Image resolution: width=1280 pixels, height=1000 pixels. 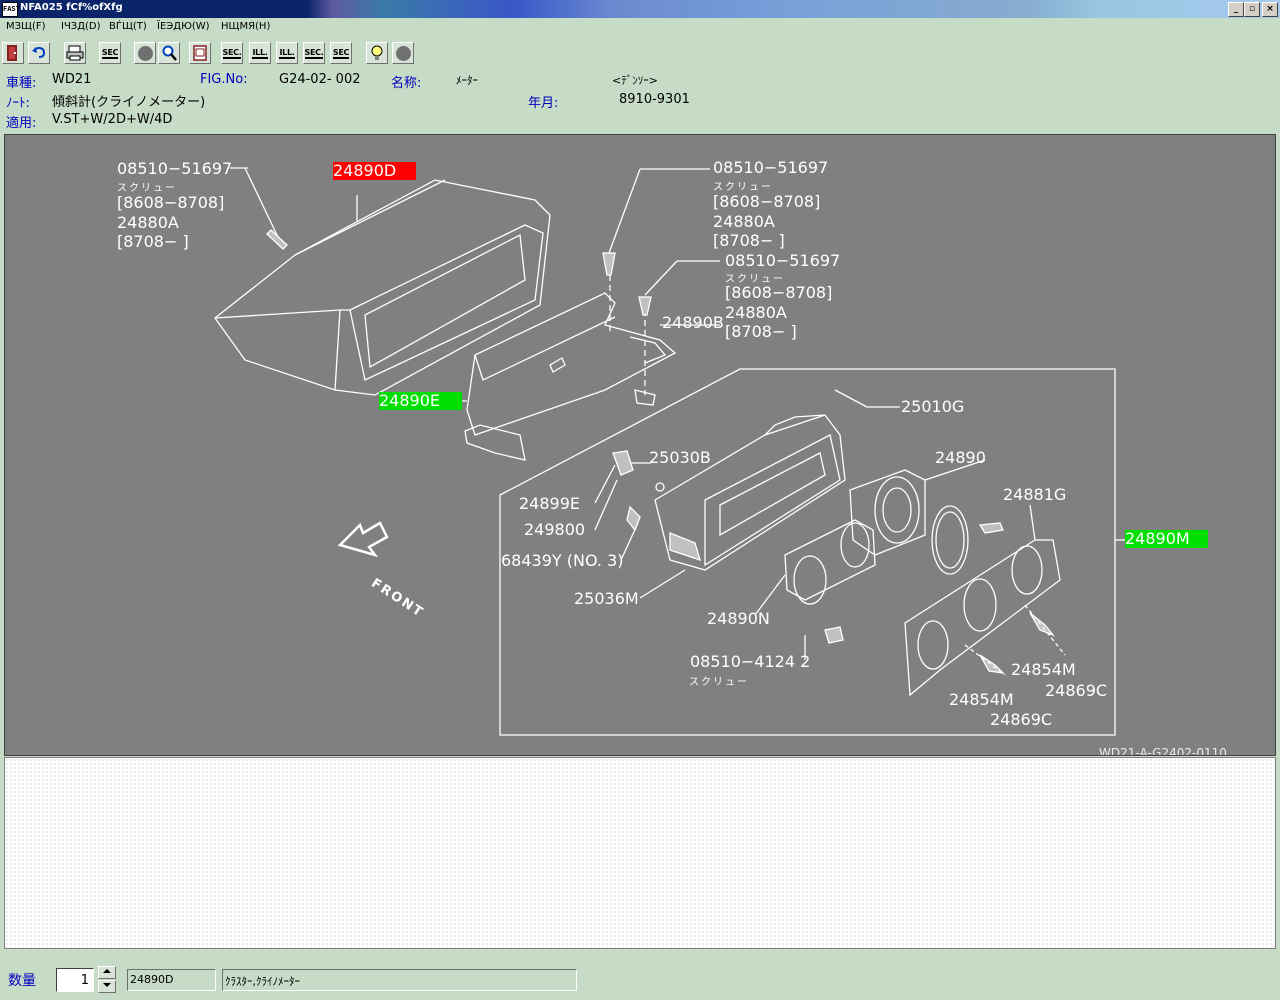 I want to click on label-r2-range: [8608−8708], so click(x=779, y=292).